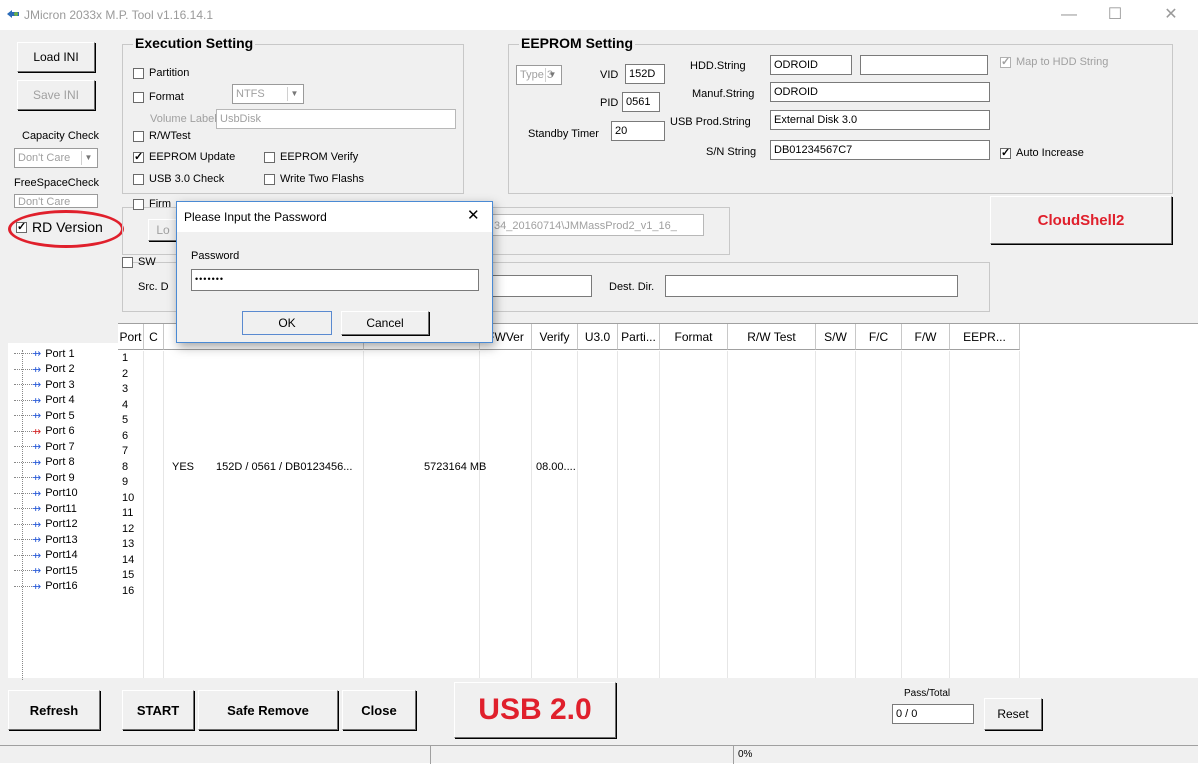 This screenshot has height=764, width=1198. What do you see at coordinates (160, 204) in the screenshot?
I see `firmware-label: Firm` at bounding box center [160, 204].